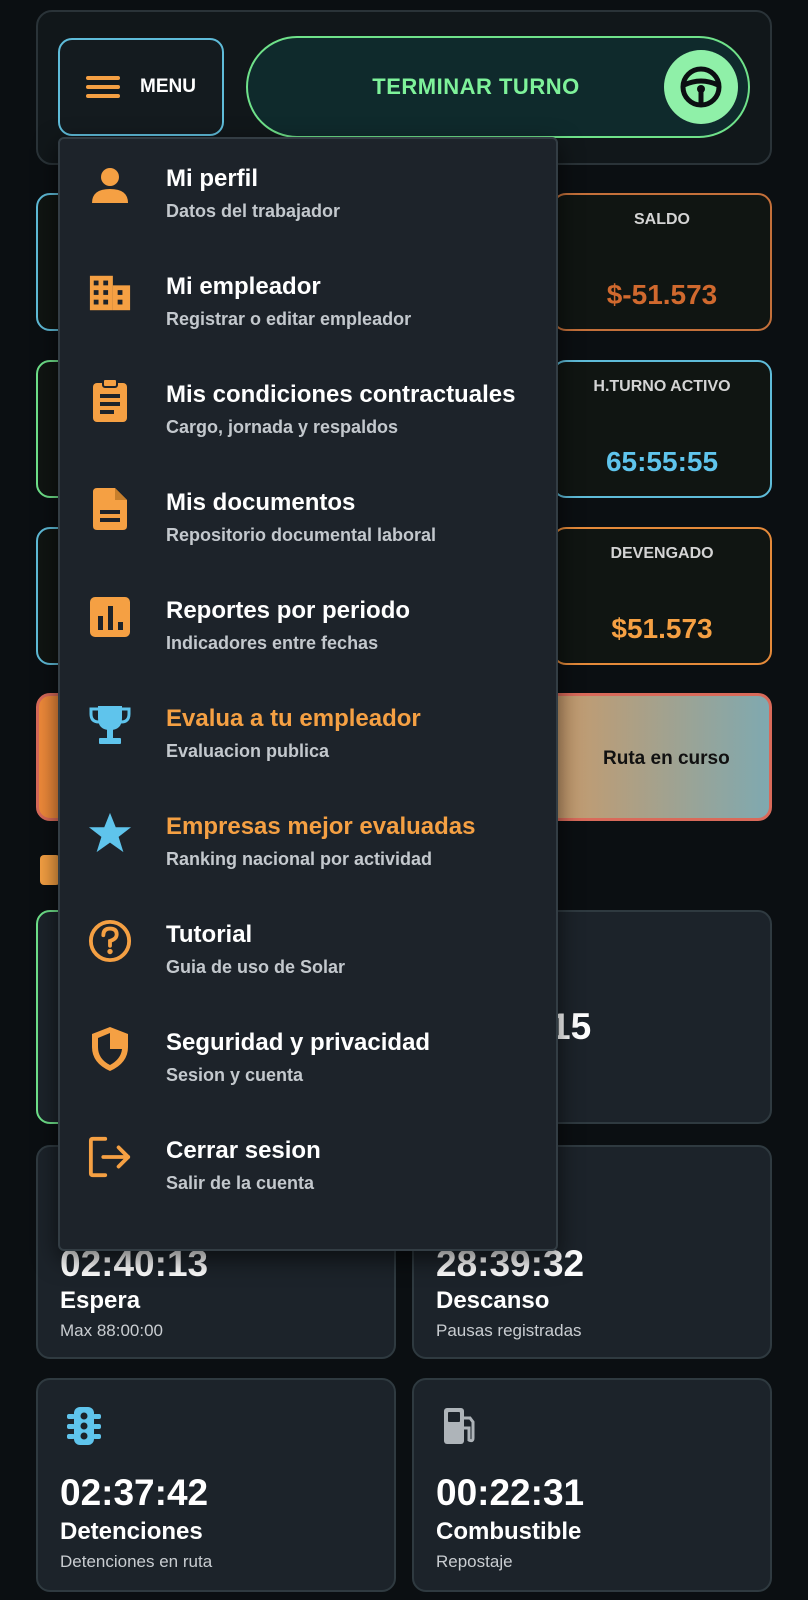  I want to click on building-icon, so click(110, 293).